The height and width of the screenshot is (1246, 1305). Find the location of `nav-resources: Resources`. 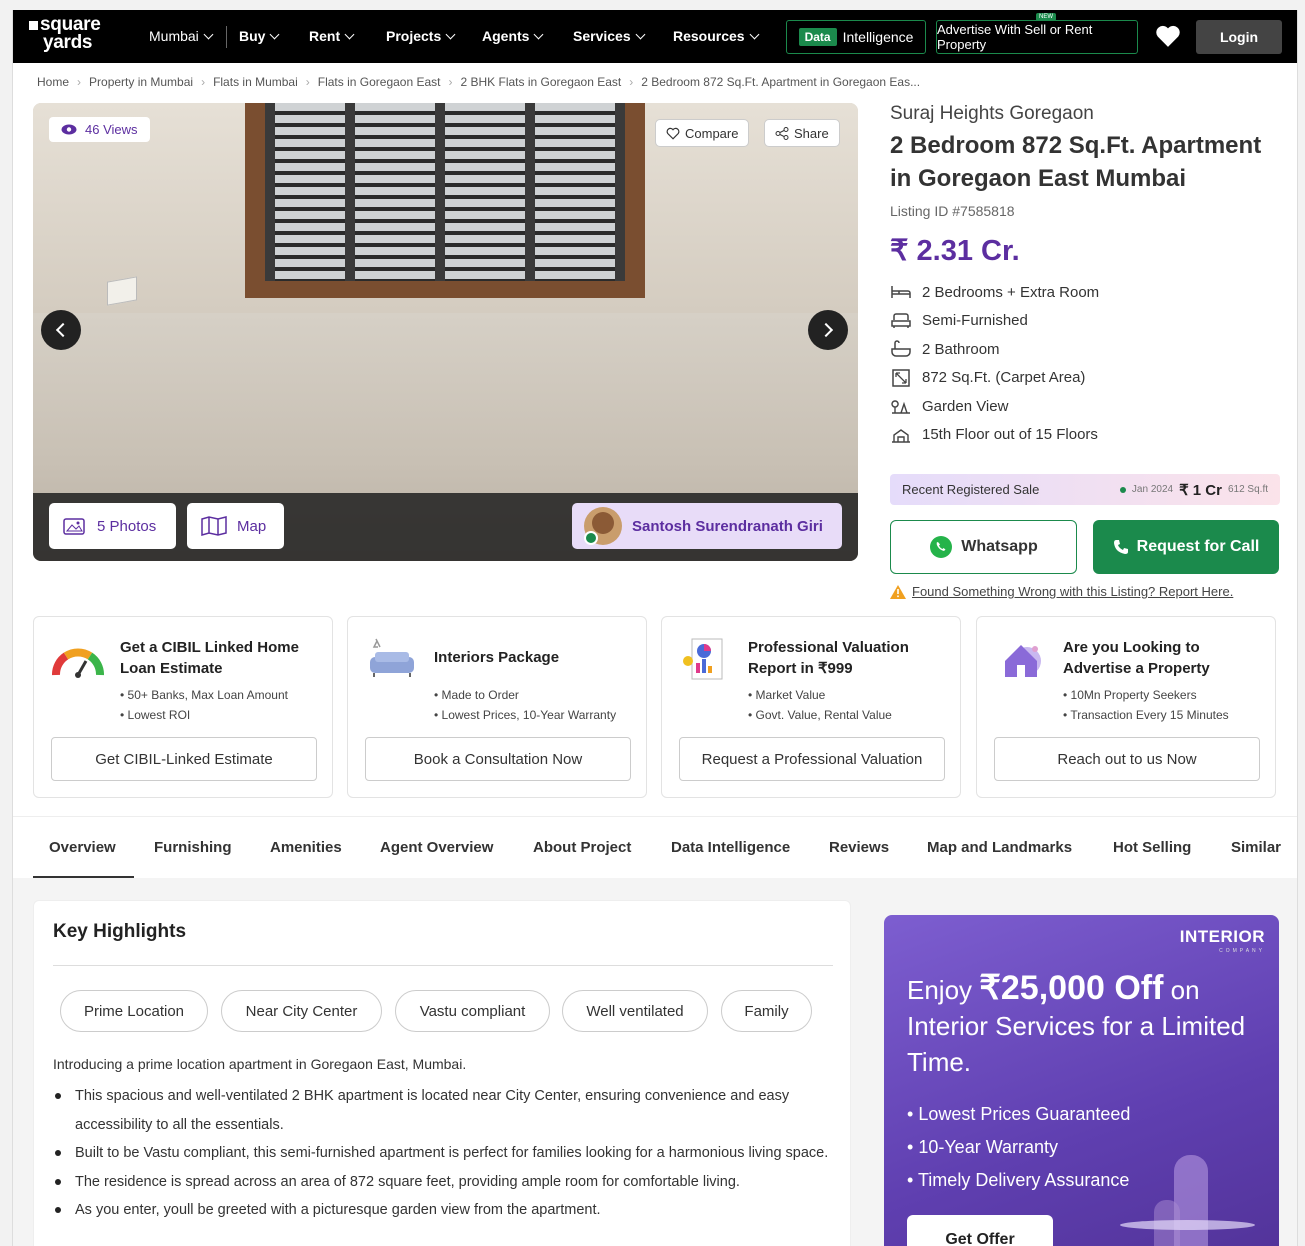

nav-resources: Resources is located at coordinates (716, 36).